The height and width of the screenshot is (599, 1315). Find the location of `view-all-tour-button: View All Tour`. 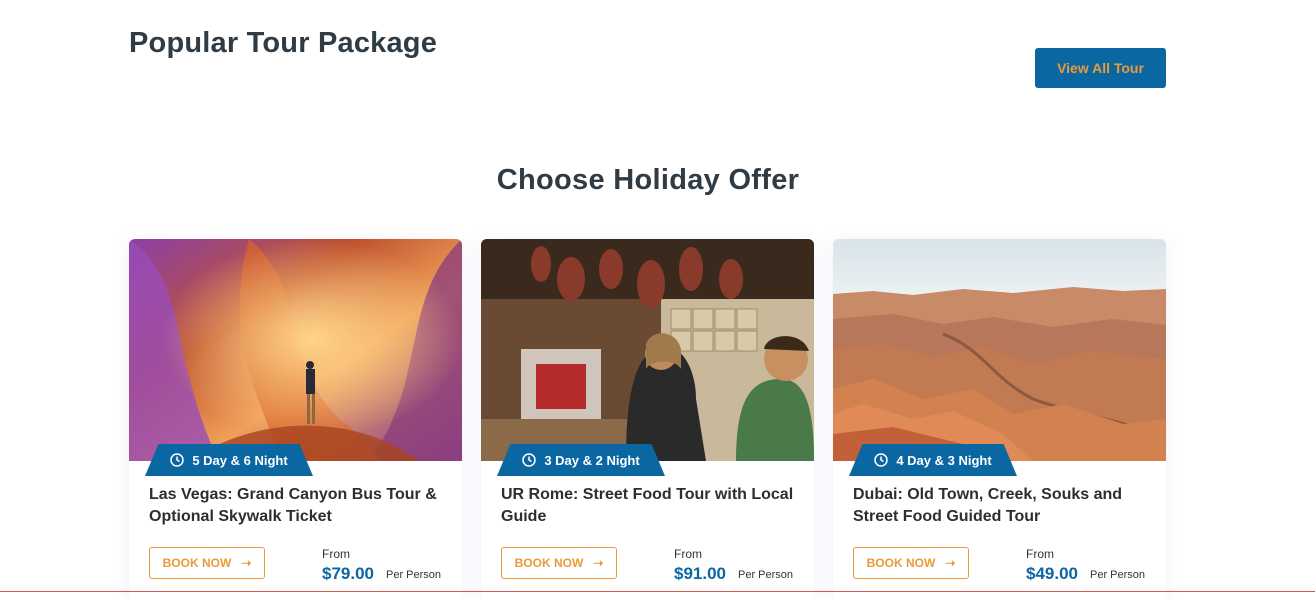

view-all-tour-button: View All Tour is located at coordinates (1100, 68).